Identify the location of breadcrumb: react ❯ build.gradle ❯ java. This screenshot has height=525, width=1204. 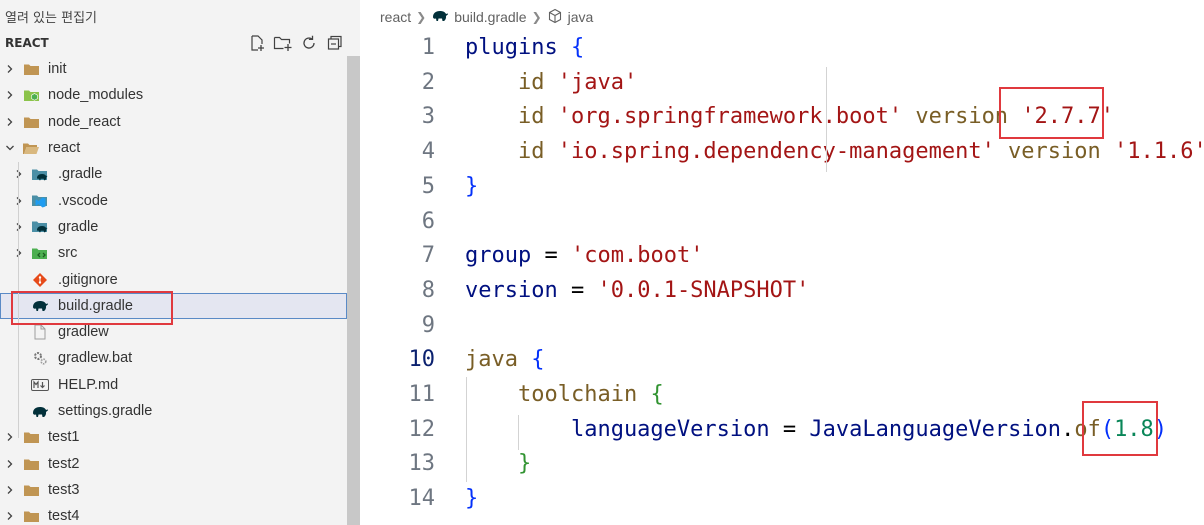
(486, 17).